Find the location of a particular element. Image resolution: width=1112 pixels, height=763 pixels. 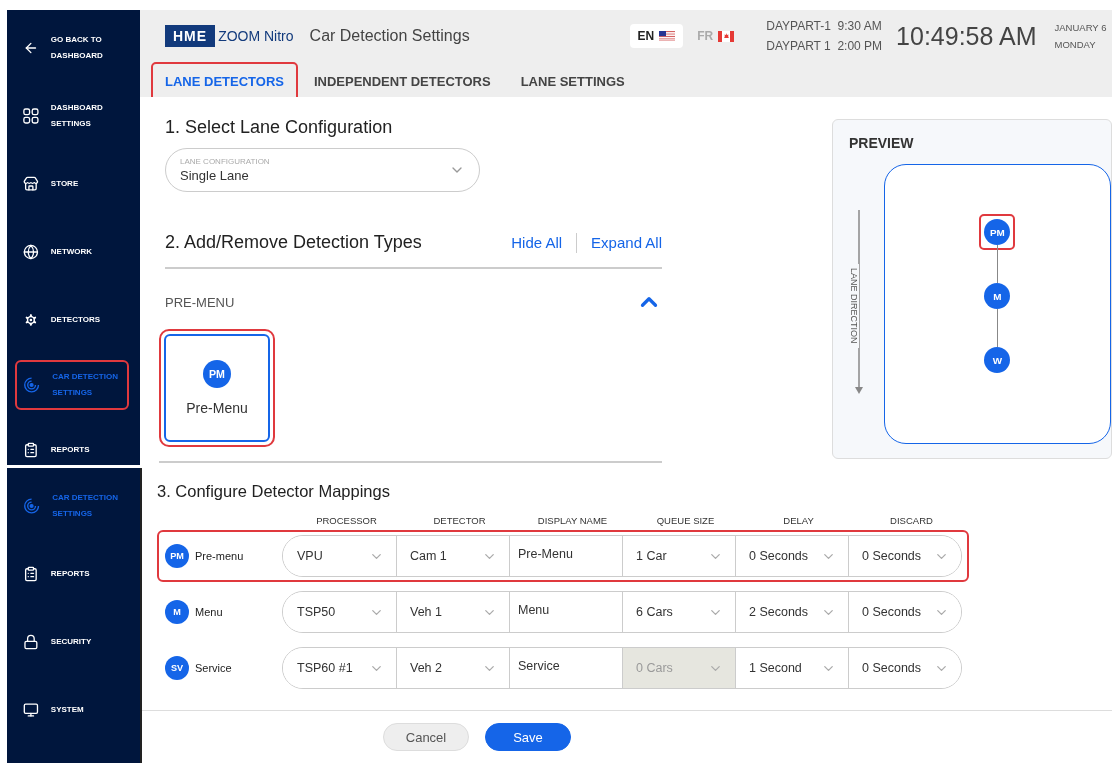

detection-card: PM Pre-Menu is located at coordinates (217, 388).